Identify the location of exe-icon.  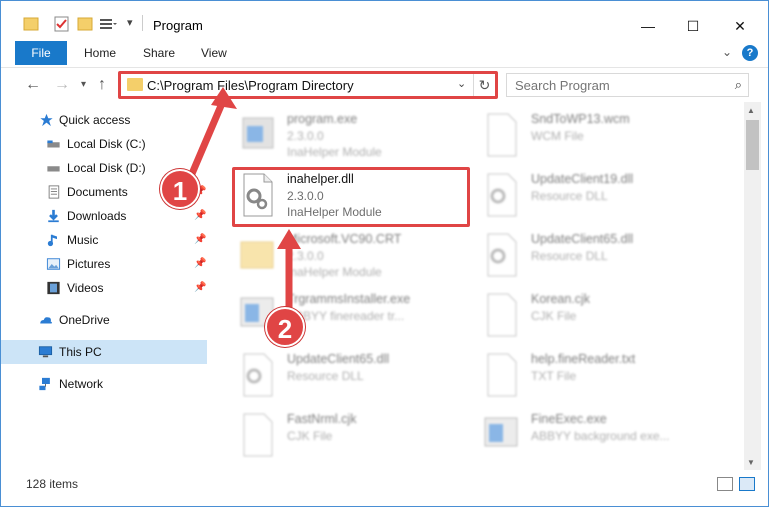
(258, 133).